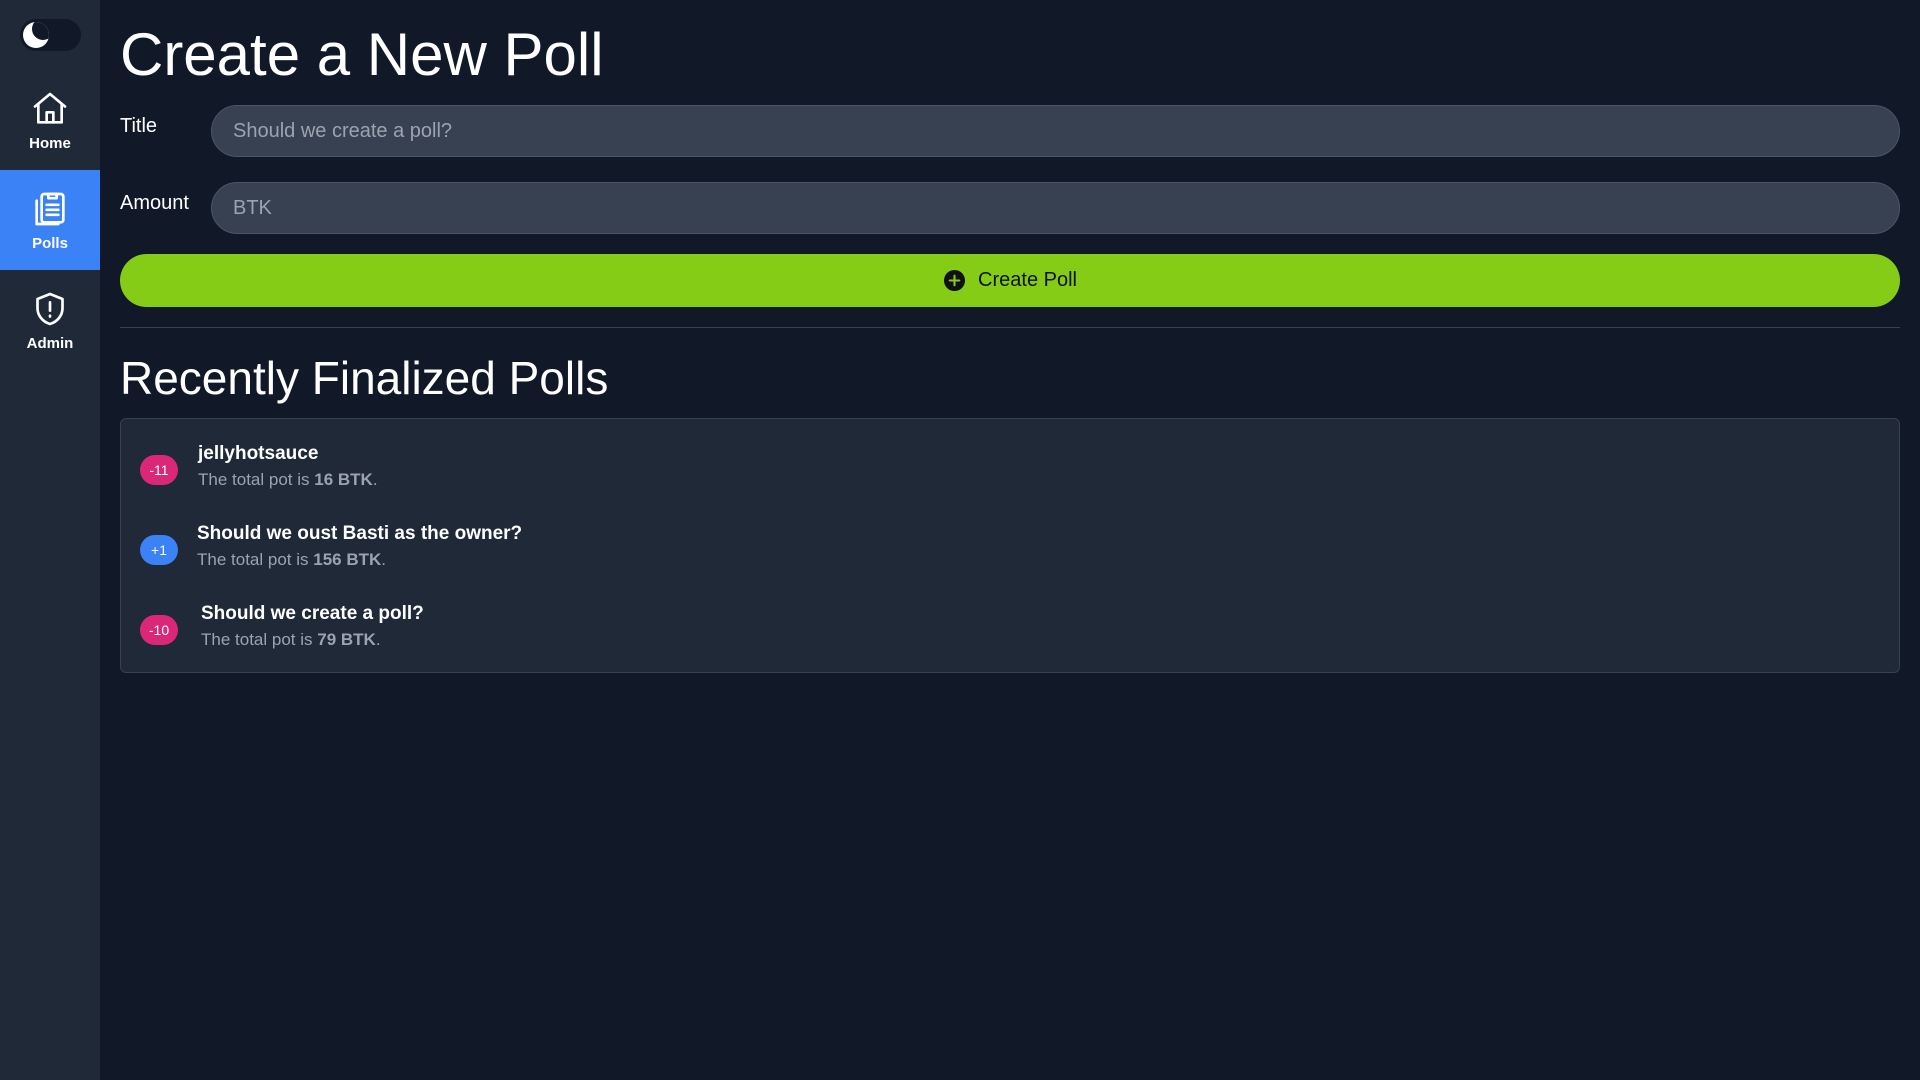 The image size is (1920, 1080). I want to click on sidebar-item-admin: Admin, so click(50, 320).